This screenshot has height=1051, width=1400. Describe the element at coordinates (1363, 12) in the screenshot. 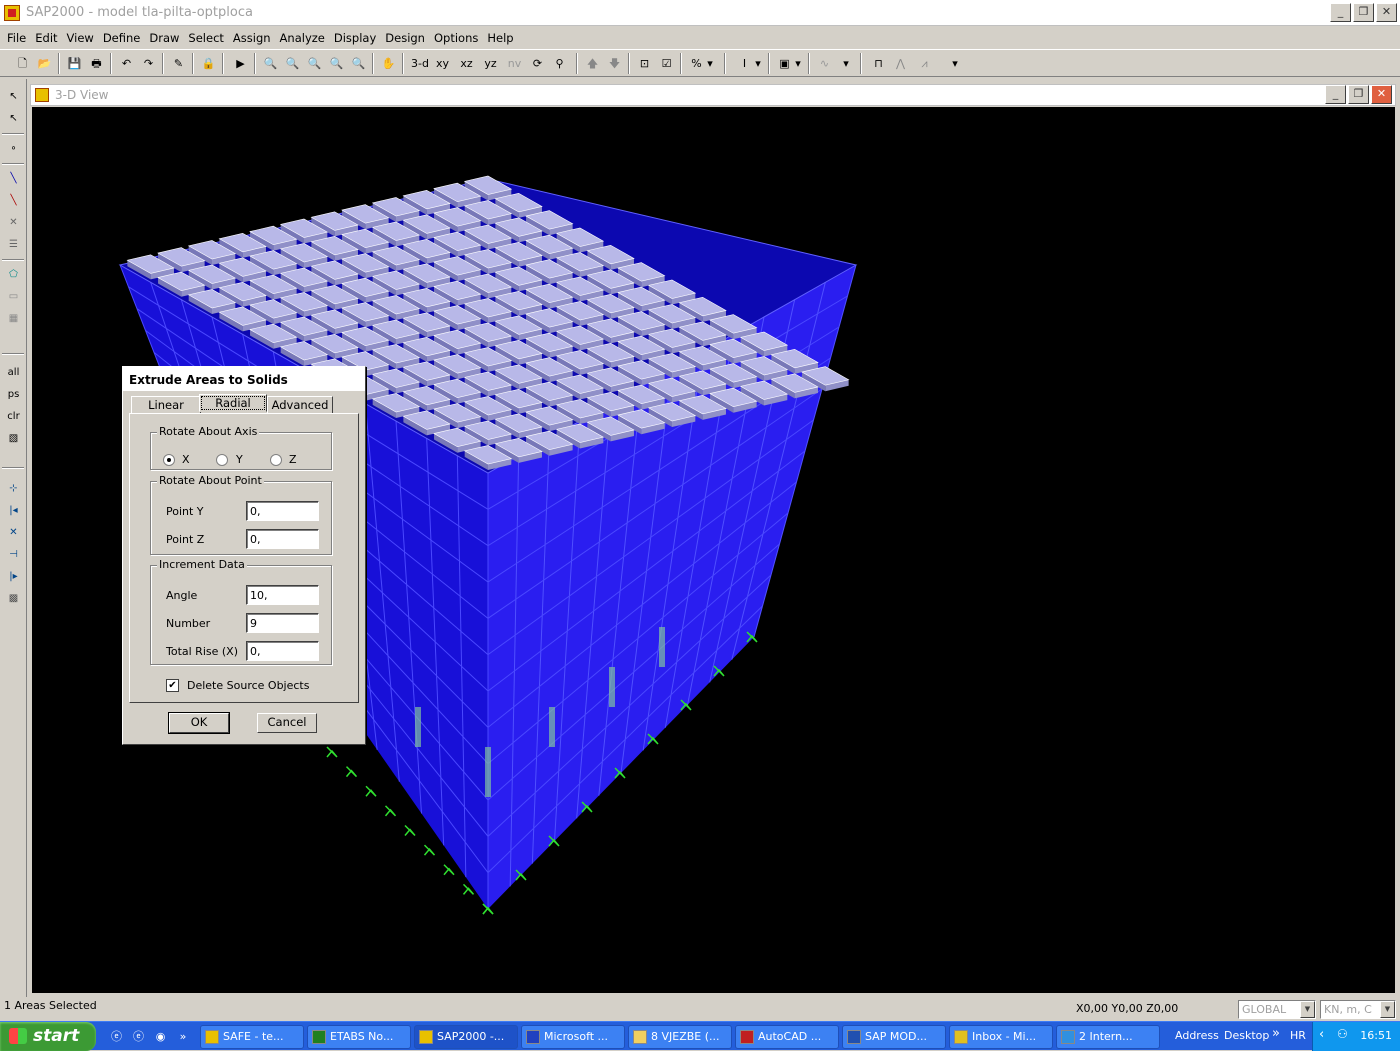

I see `restore-button: ❐` at that location.